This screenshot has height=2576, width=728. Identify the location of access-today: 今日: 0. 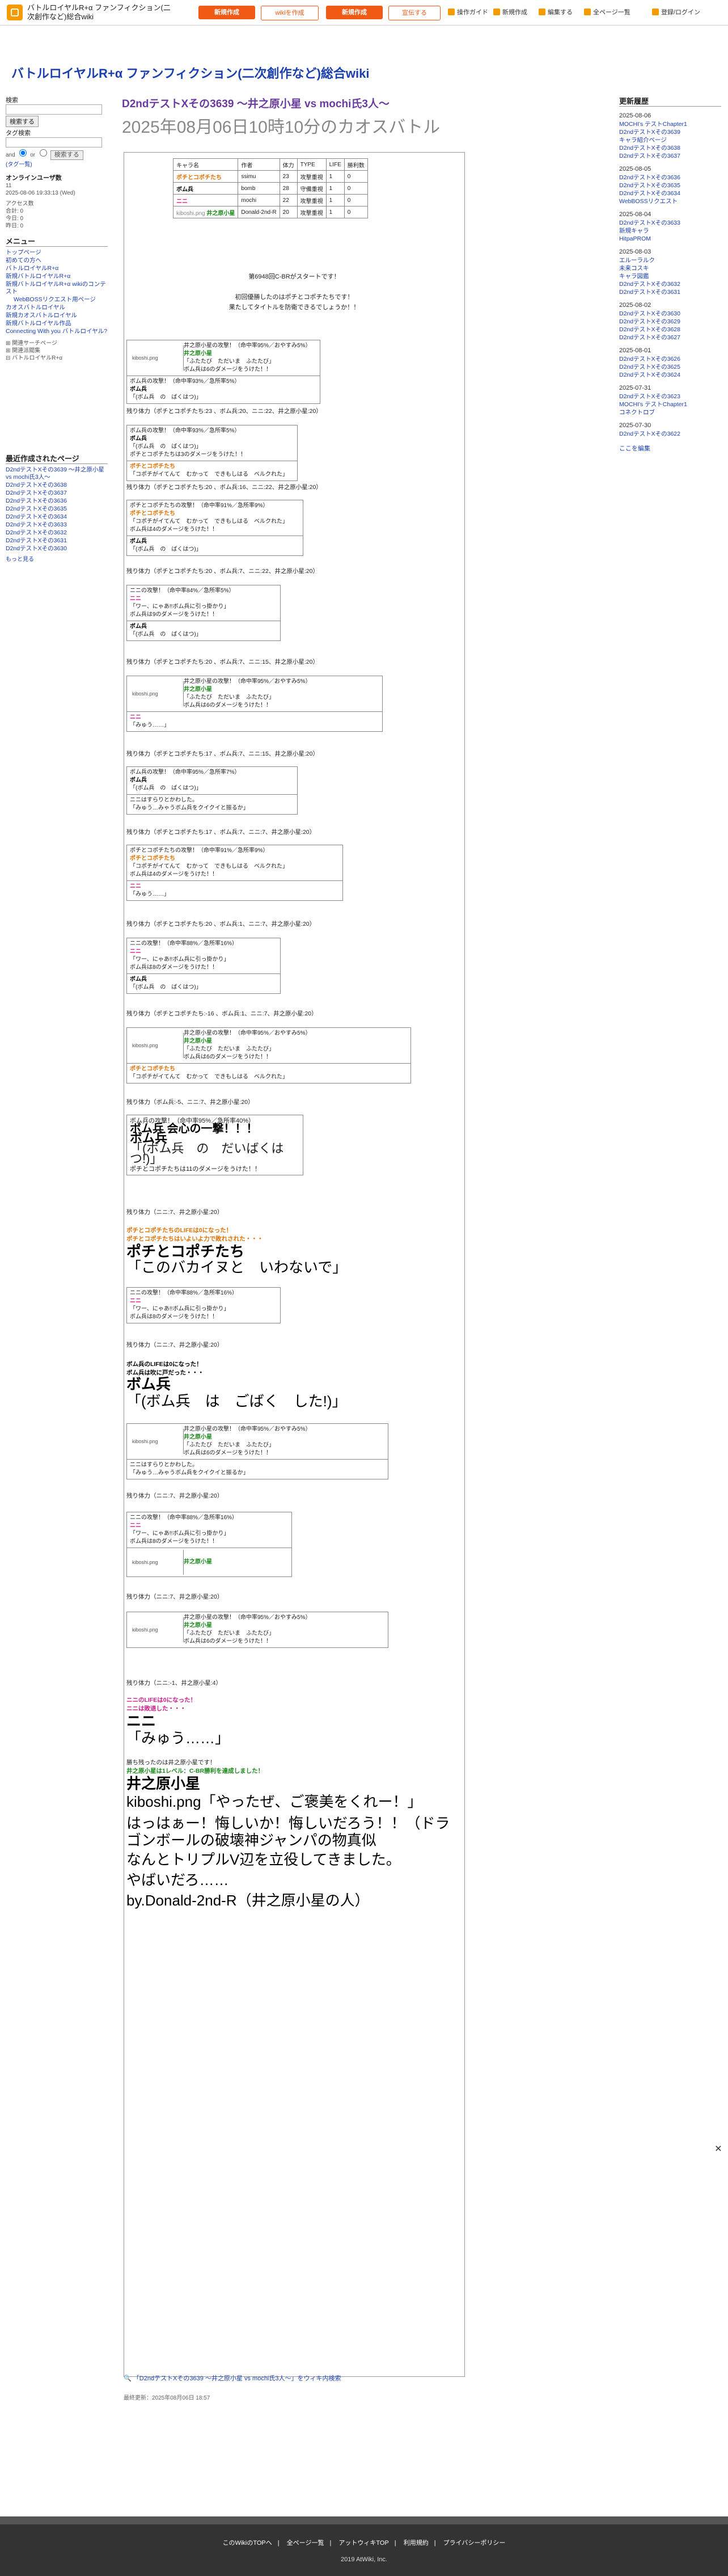
(15, 219).